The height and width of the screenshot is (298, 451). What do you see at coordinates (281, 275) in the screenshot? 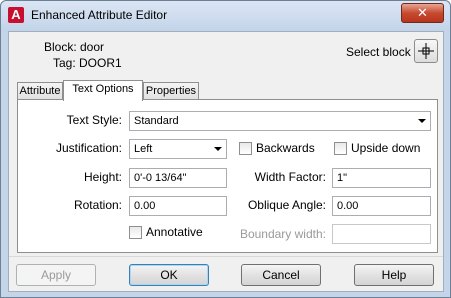
I see `cancel-button: Cancel` at bounding box center [281, 275].